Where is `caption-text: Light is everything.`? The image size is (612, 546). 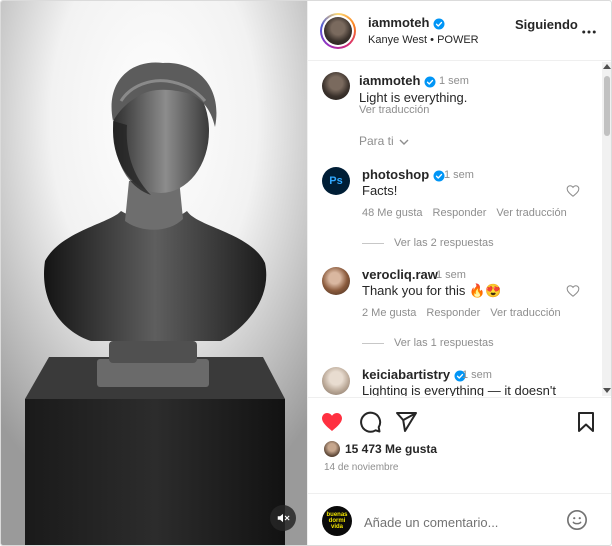 caption-text: Light is everything. is located at coordinates (413, 97).